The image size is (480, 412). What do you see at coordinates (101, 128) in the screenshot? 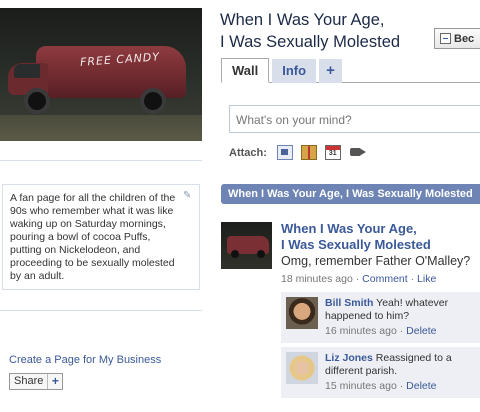
I see `photo-ground` at bounding box center [101, 128].